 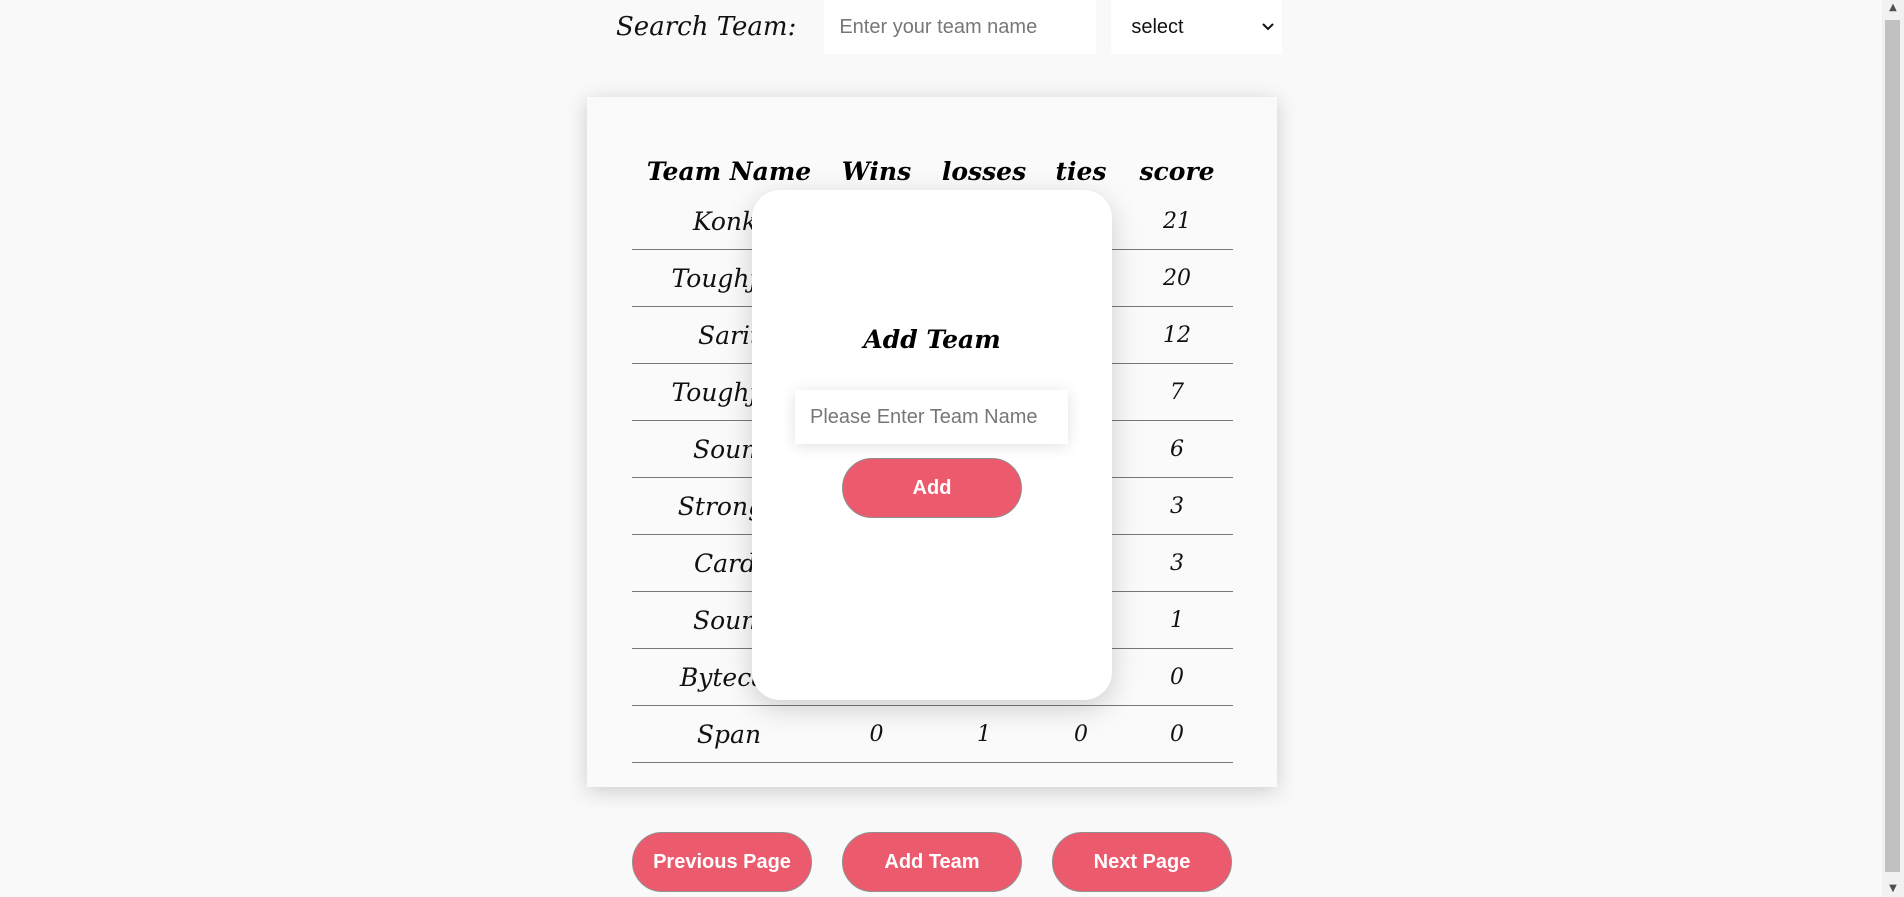 I want to click on header-score: score, so click(x=1177, y=171).